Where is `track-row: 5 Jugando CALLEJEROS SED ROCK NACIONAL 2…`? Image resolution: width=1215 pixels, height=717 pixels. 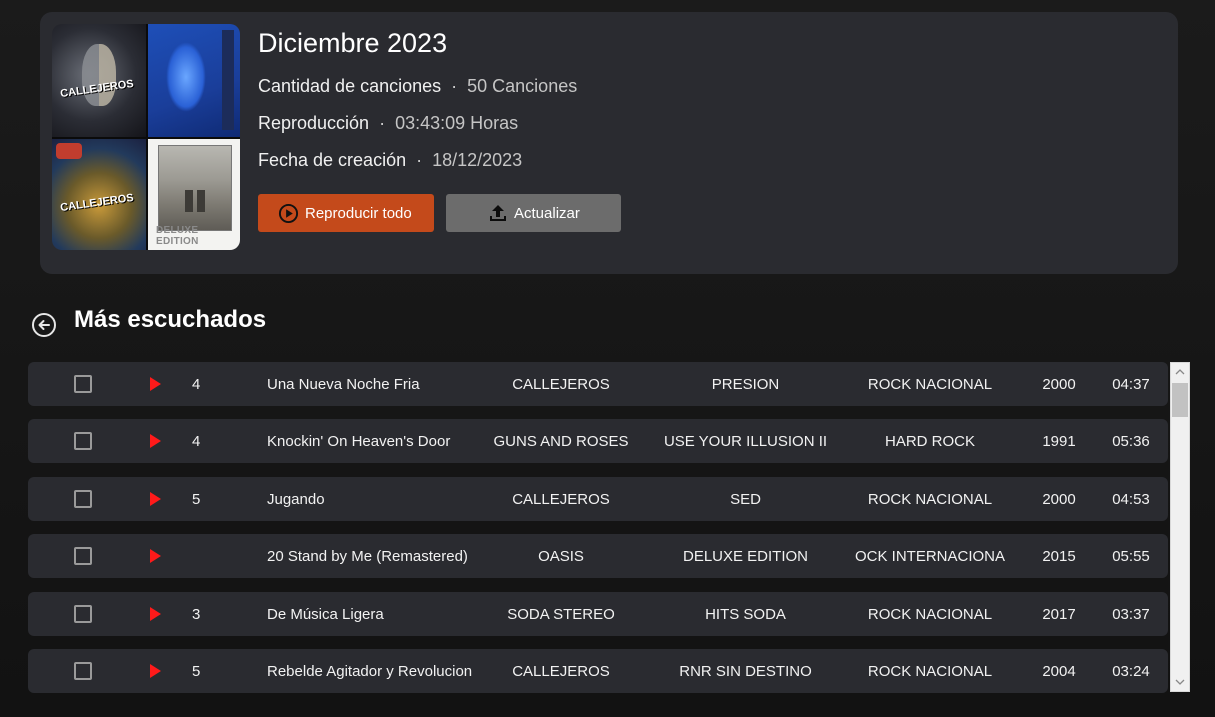
track-row: 5 Jugando CALLEJEROS SED ROCK NACIONAL 2… is located at coordinates (598, 499).